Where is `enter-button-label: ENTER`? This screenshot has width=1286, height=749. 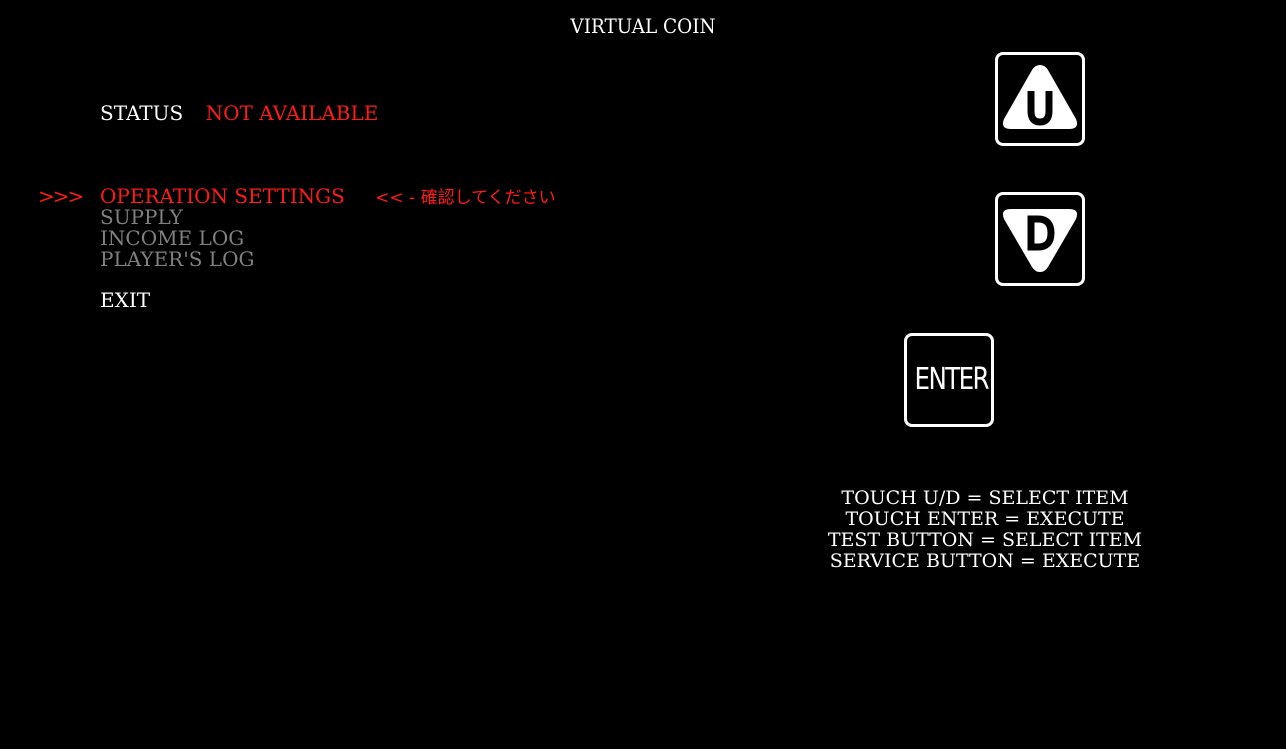
enter-button-label: ENTER is located at coordinates (952, 379).